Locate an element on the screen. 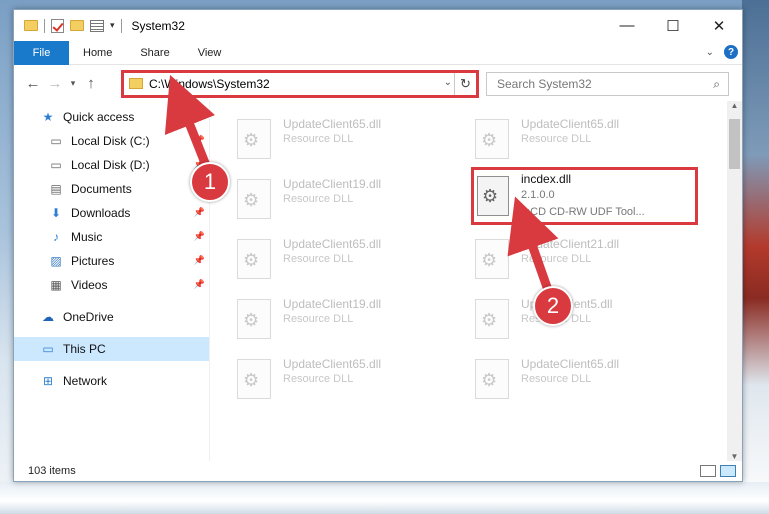 Image resolution: width=769 pixels, height=514 pixels. music-icon: ♪ is located at coordinates (56, 237).